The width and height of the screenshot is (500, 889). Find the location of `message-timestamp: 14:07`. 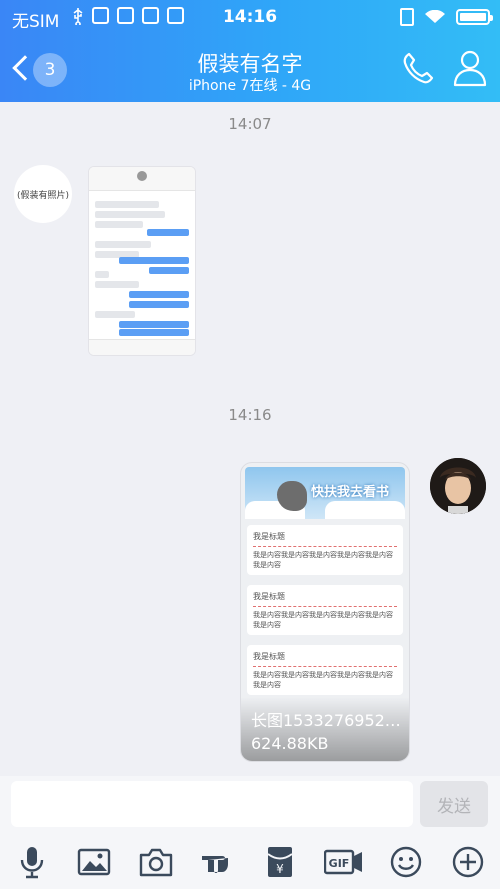

message-timestamp: 14:07 is located at coordinates (250, 124).